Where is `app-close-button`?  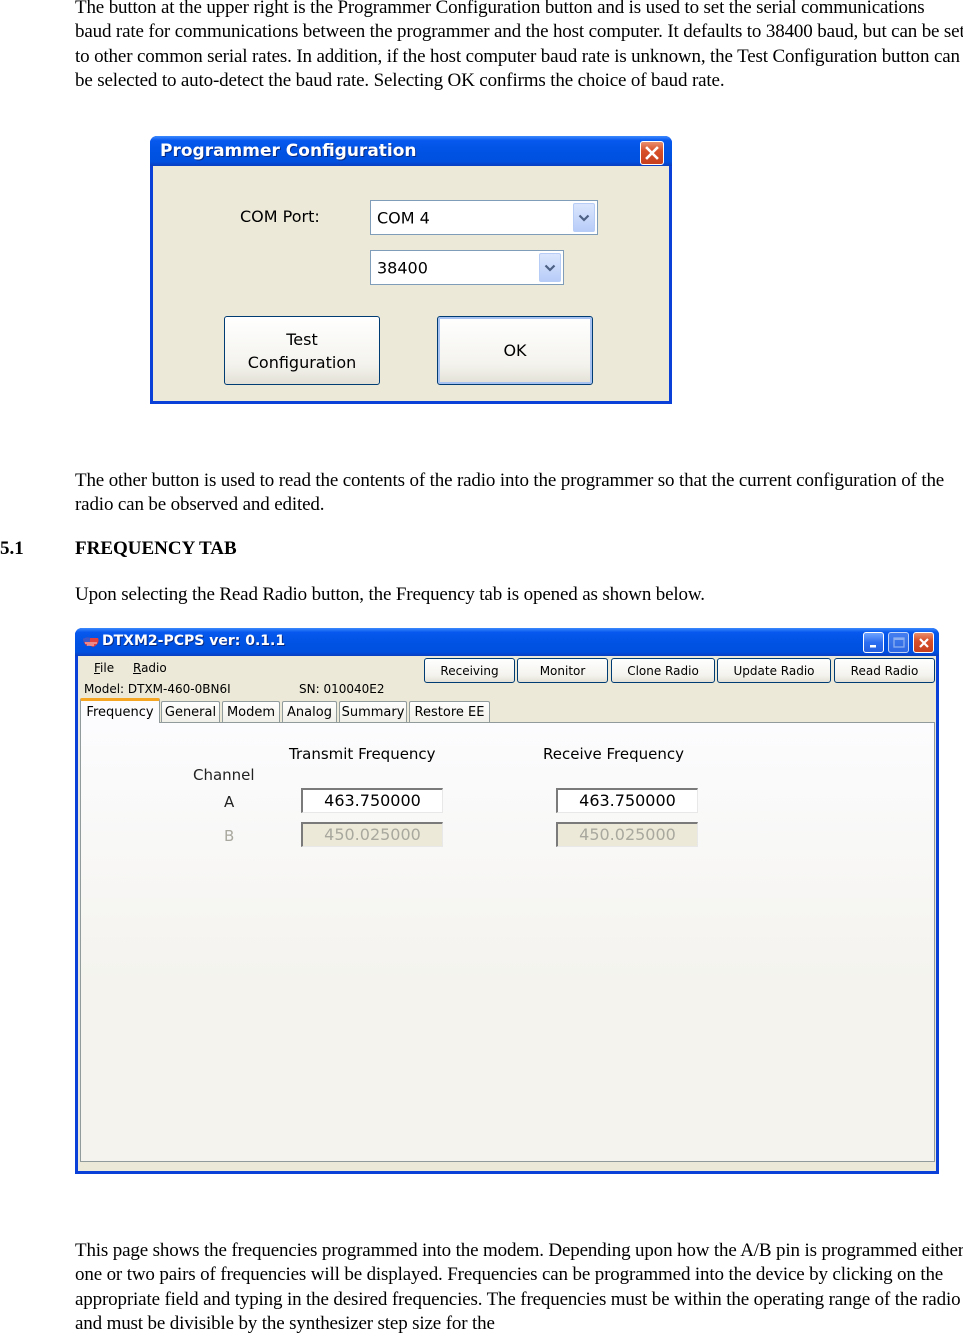
app-close-button is located at coordinates (923, 642).